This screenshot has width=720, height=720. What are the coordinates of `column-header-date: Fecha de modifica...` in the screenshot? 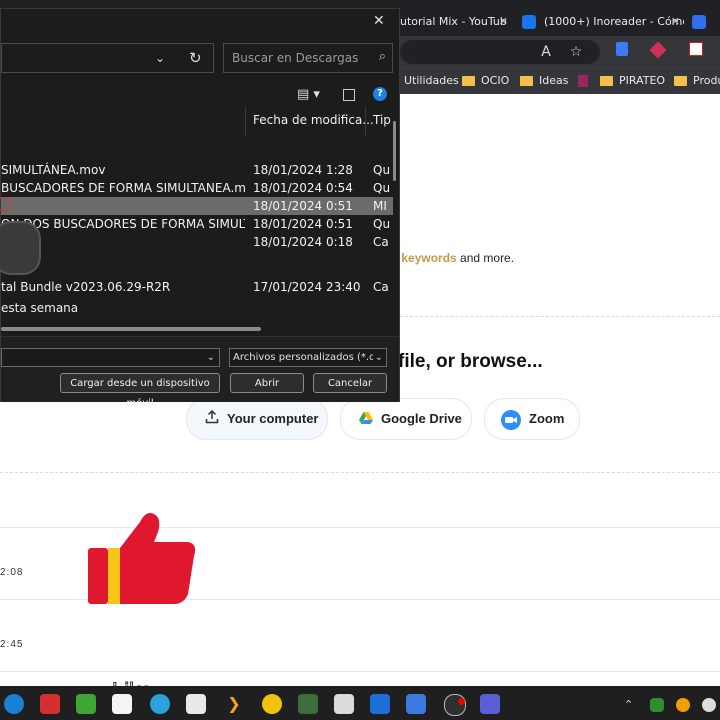 It's located at (313, 120).